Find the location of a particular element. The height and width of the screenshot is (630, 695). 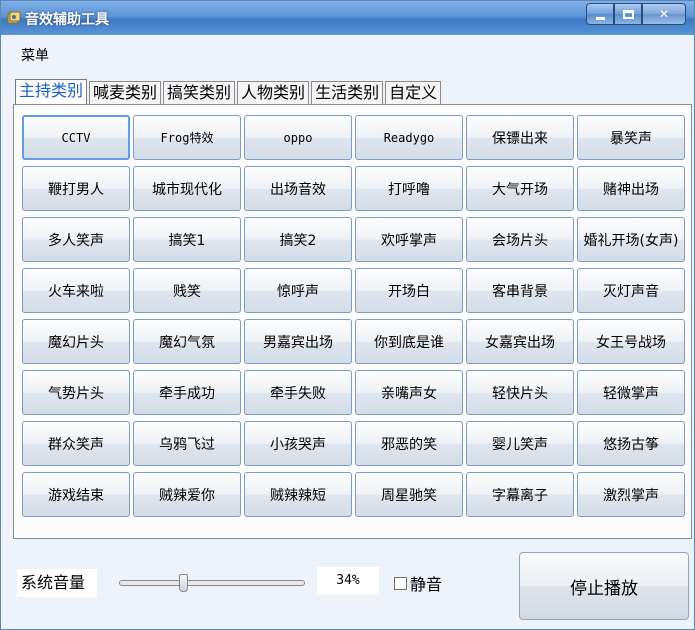

sound-button: 乌鸦飞过 is located at coordinates (187, 443).